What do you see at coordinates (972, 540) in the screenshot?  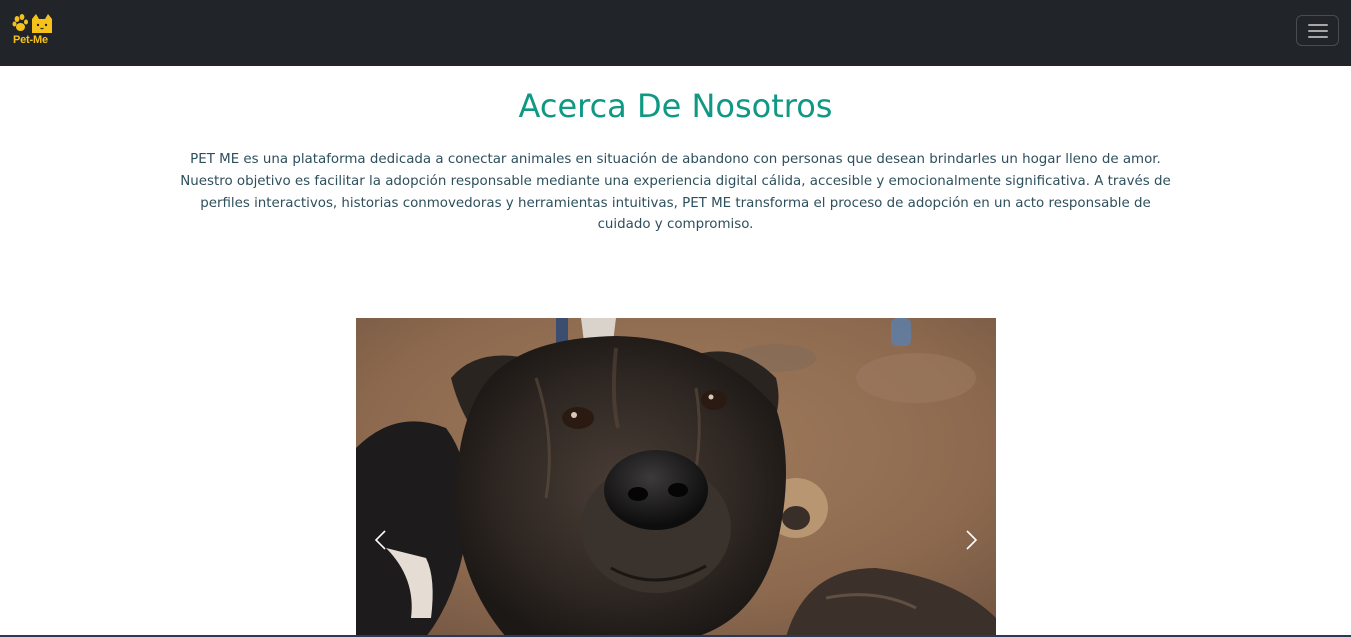 I see `chevron-right-icon` at bounding box center [972, 540].